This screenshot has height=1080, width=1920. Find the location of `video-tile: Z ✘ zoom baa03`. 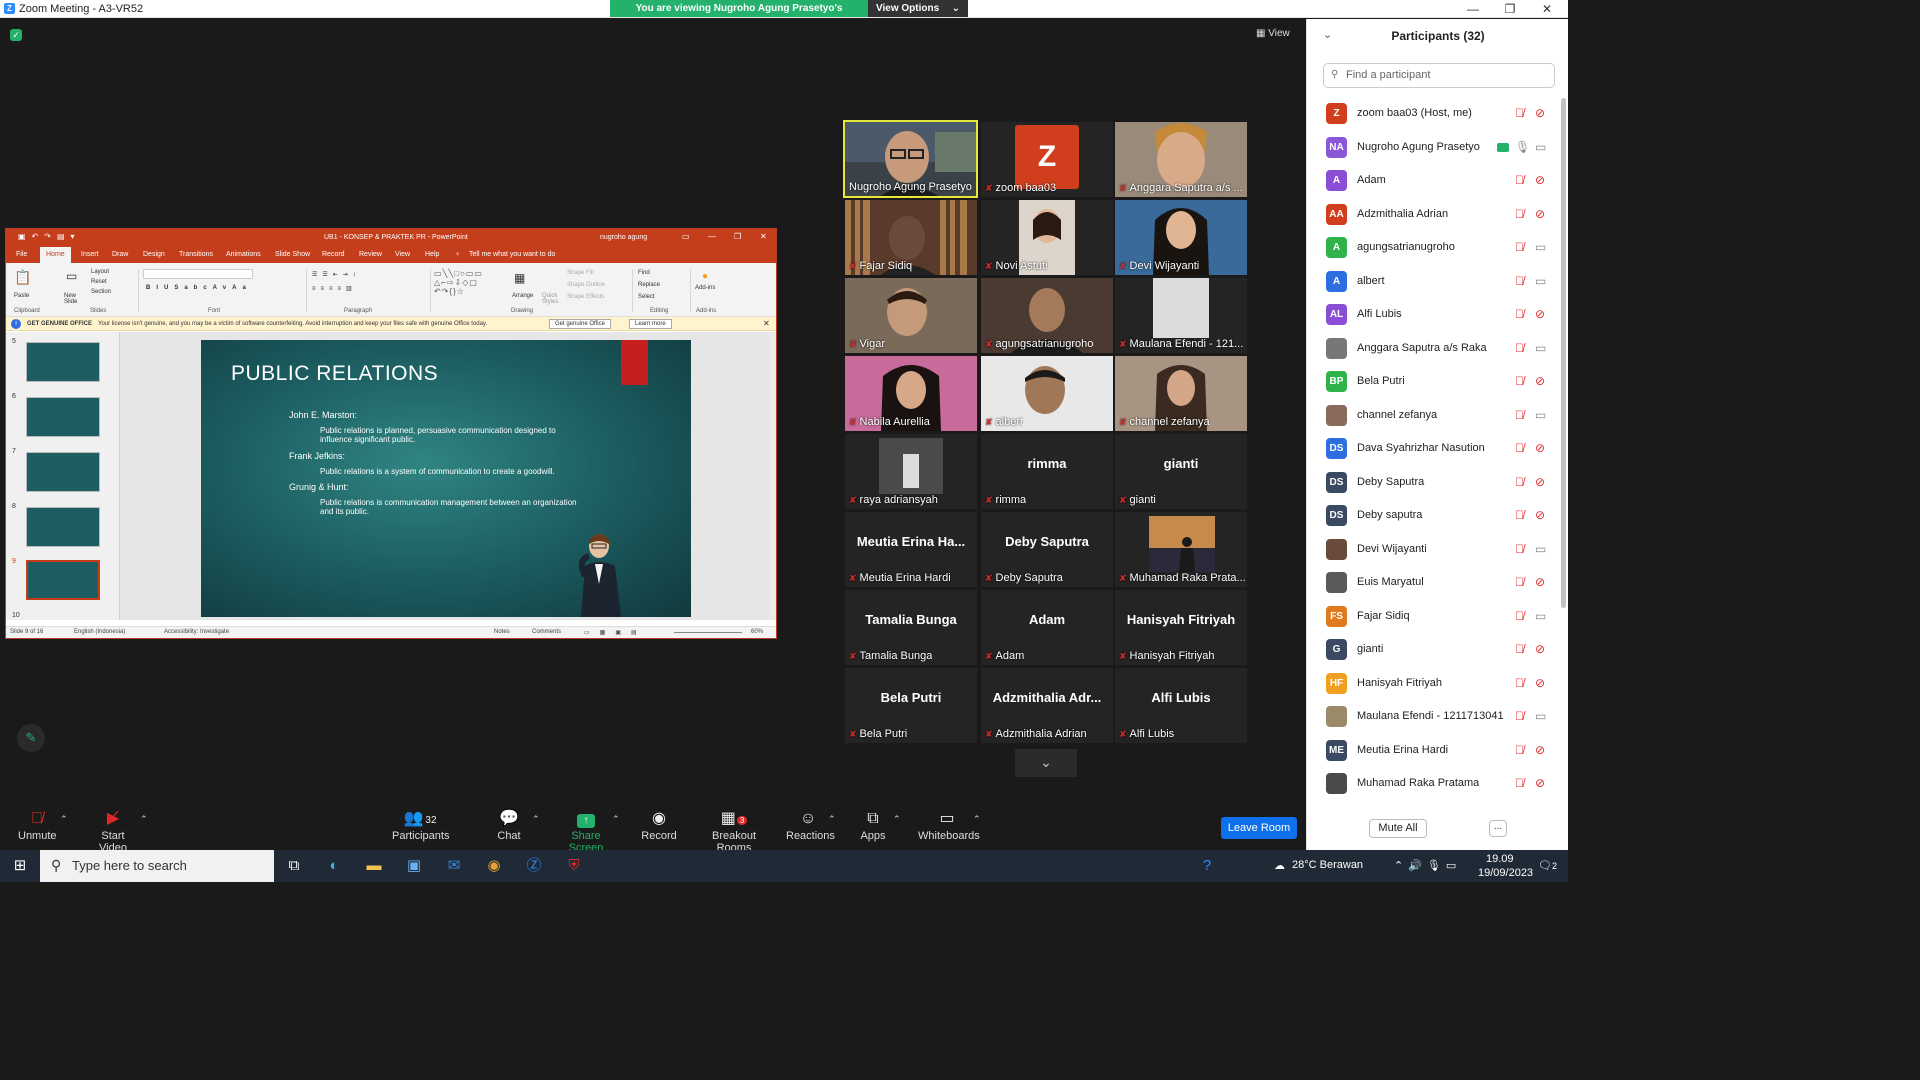

video-tile: Z ✘ zoom baa03 is located at coordinates (1047, 159).